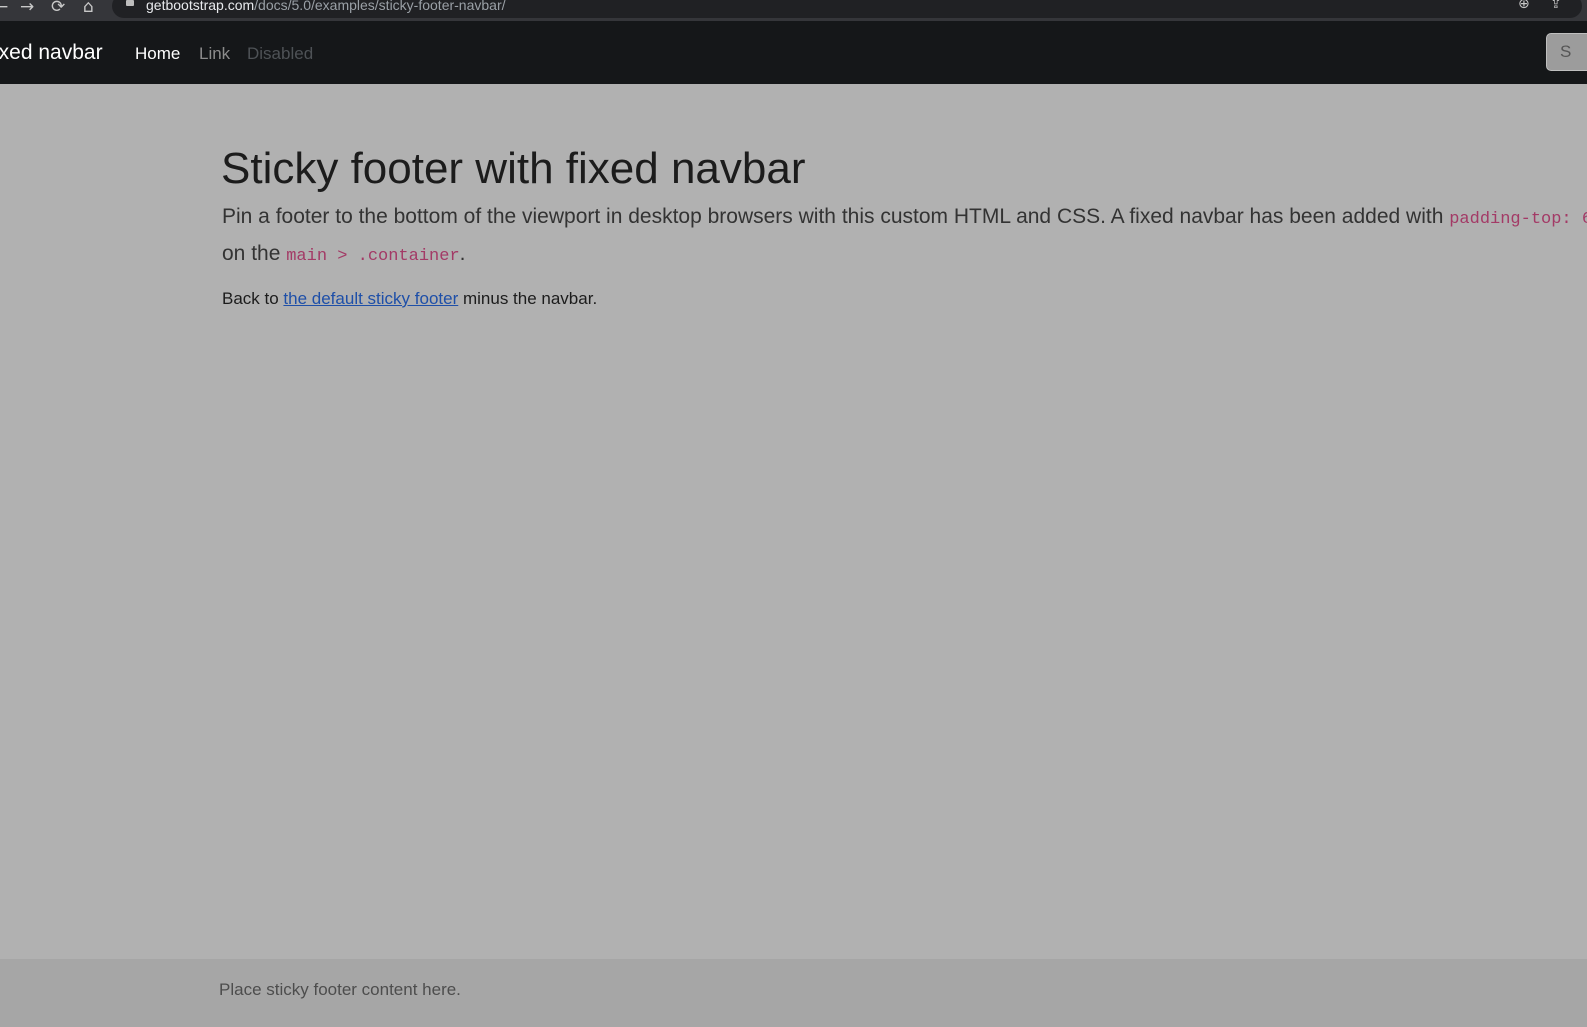 Image resolution: width=1587 pixels, height=1027 pixels. Describe the element at coordinates (380, 6) in the screenshot. I see `url-path: /docs/5.0/examples/sticky-footer-navbar/` at that location.